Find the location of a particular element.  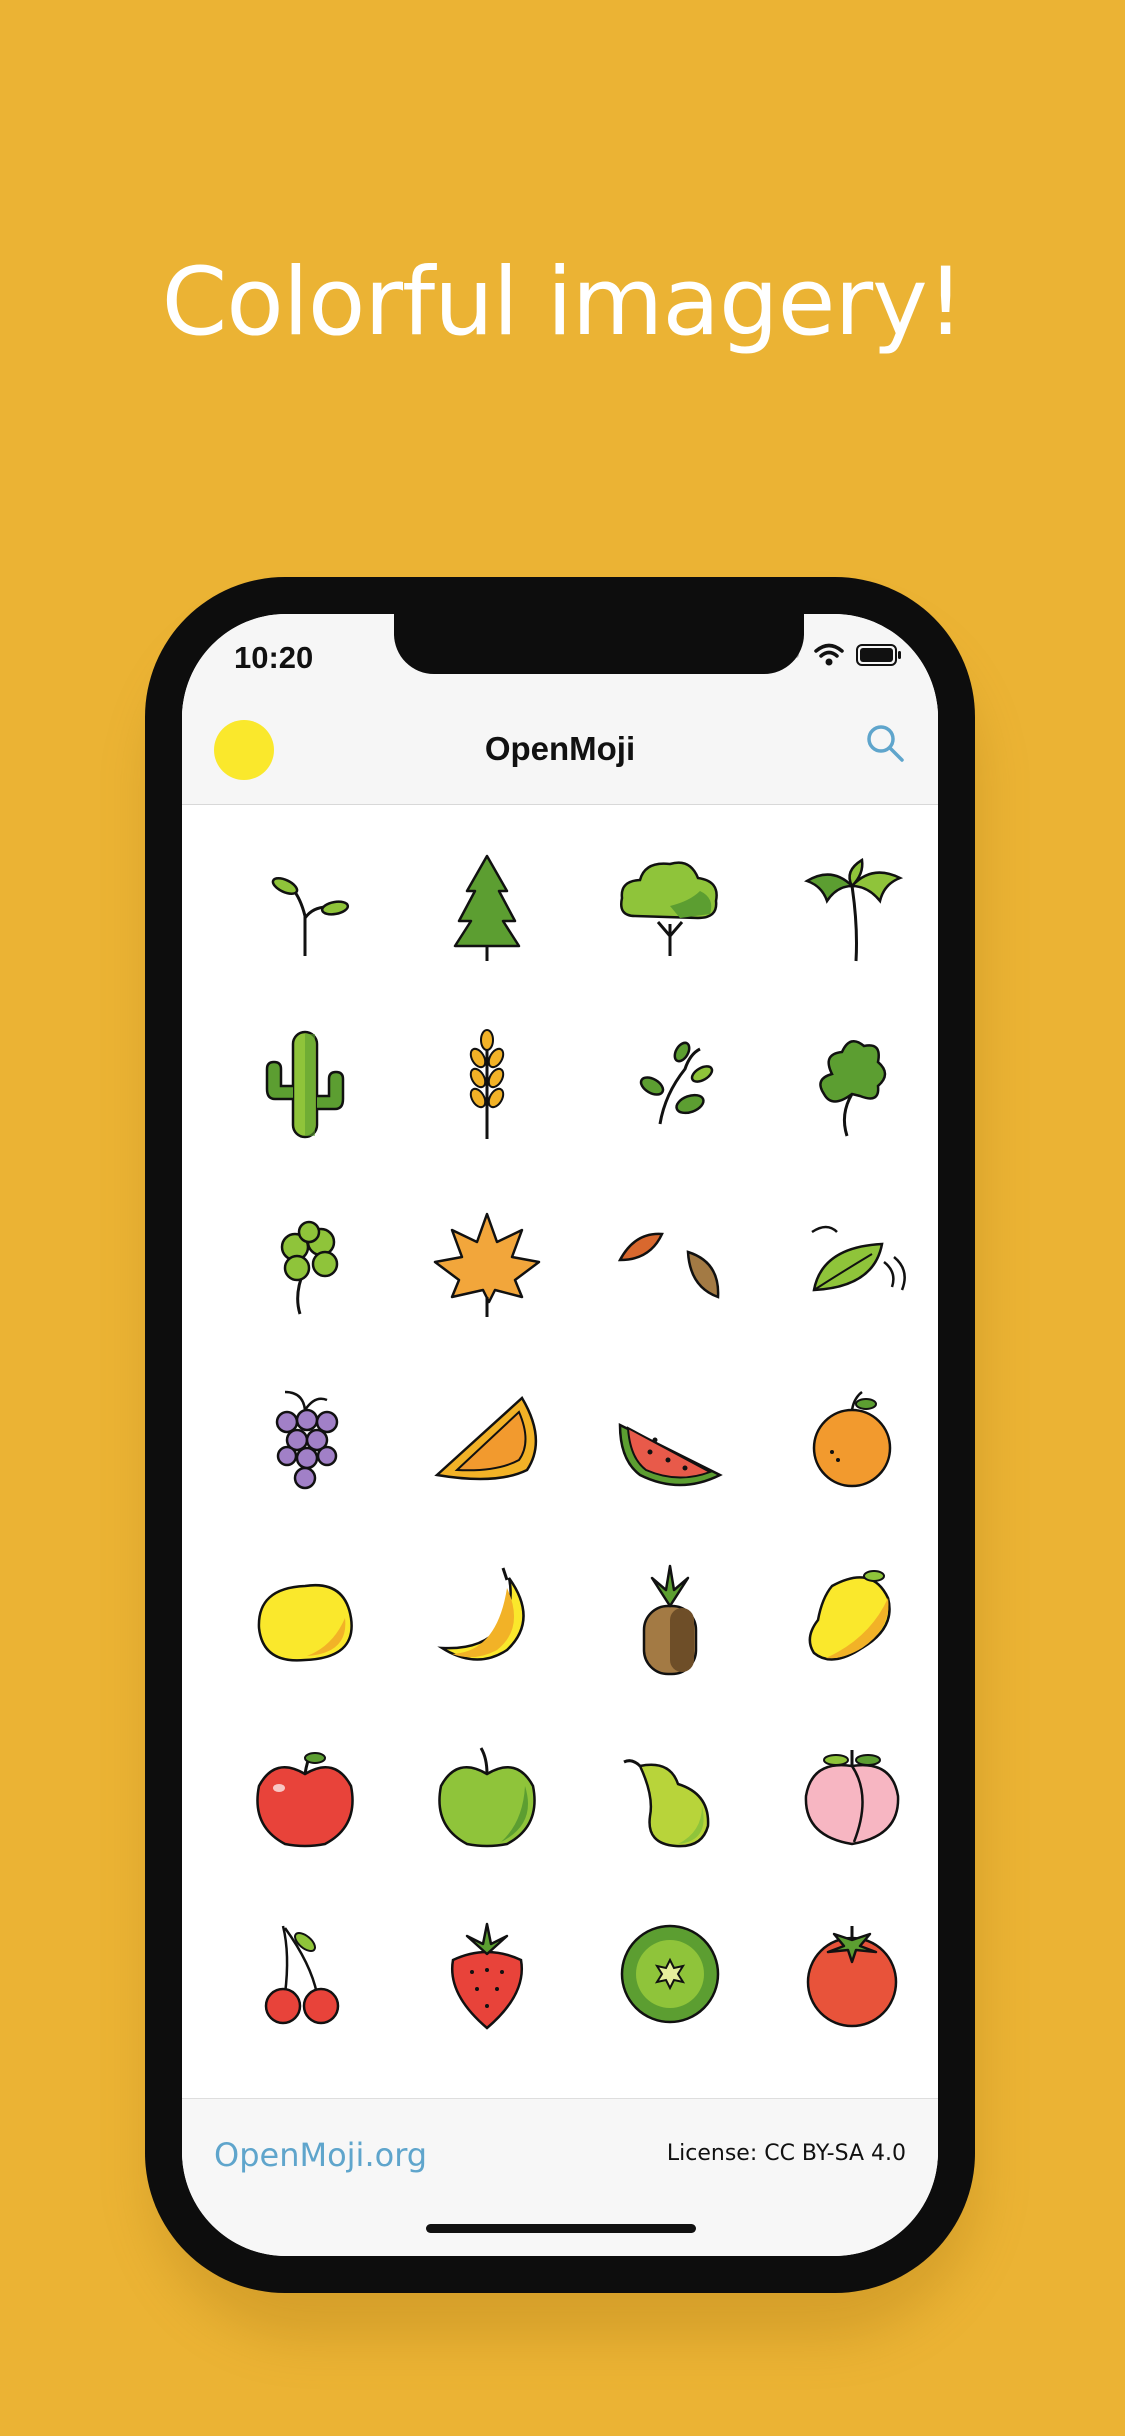

red-apple-icon is located at coordinates (305, 1796).